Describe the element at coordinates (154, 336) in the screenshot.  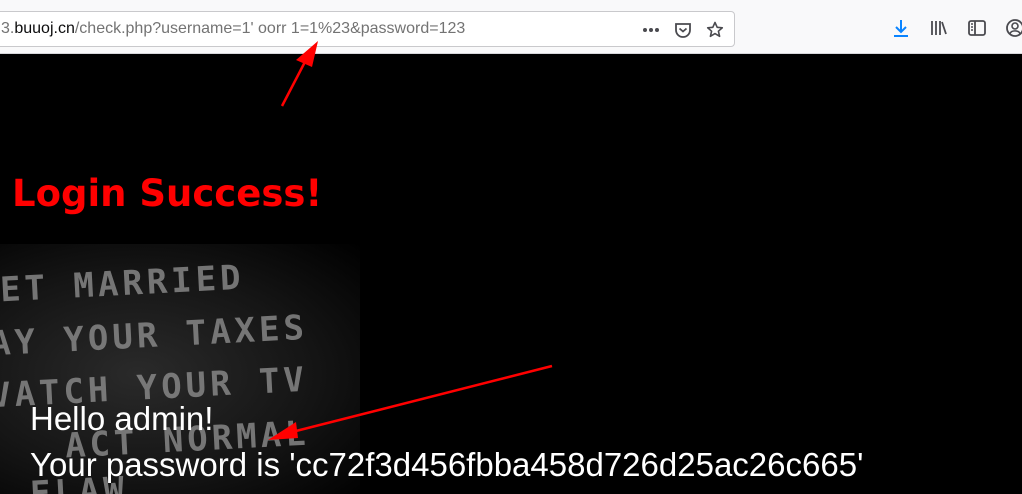
I see `poster-line: AY YOUR TAXES` at that location.